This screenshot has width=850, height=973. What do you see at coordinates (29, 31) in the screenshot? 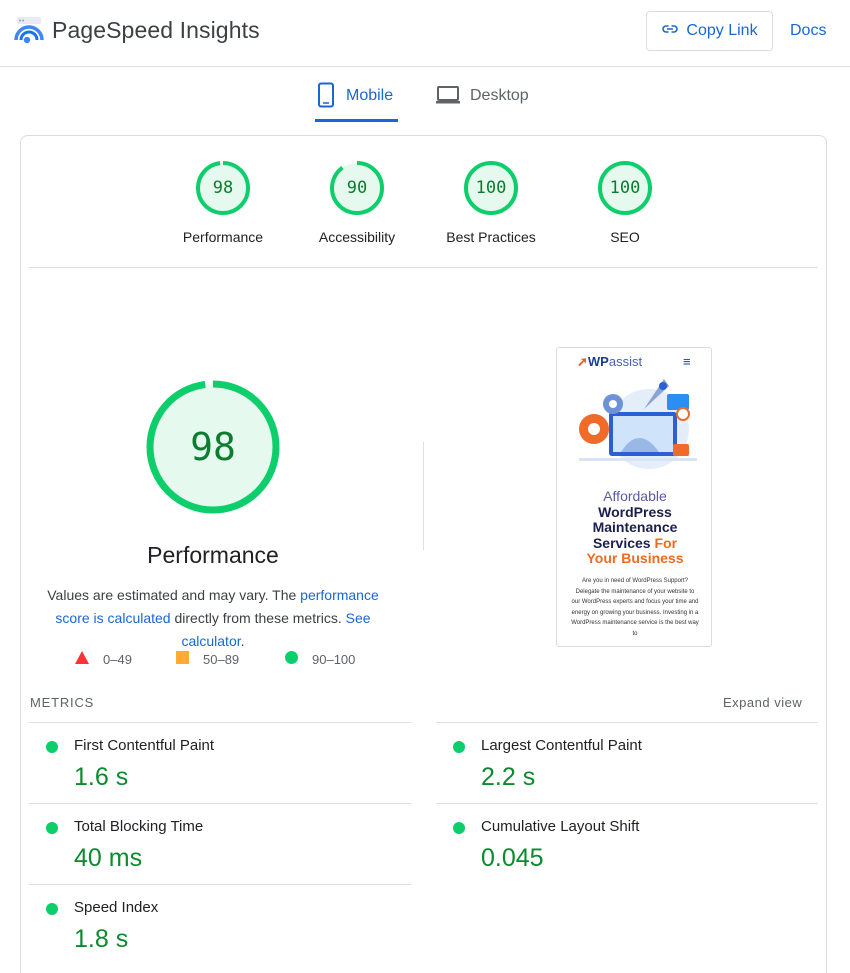
I see `pagespeed-logo-icon` at bounding box center [29, 31].